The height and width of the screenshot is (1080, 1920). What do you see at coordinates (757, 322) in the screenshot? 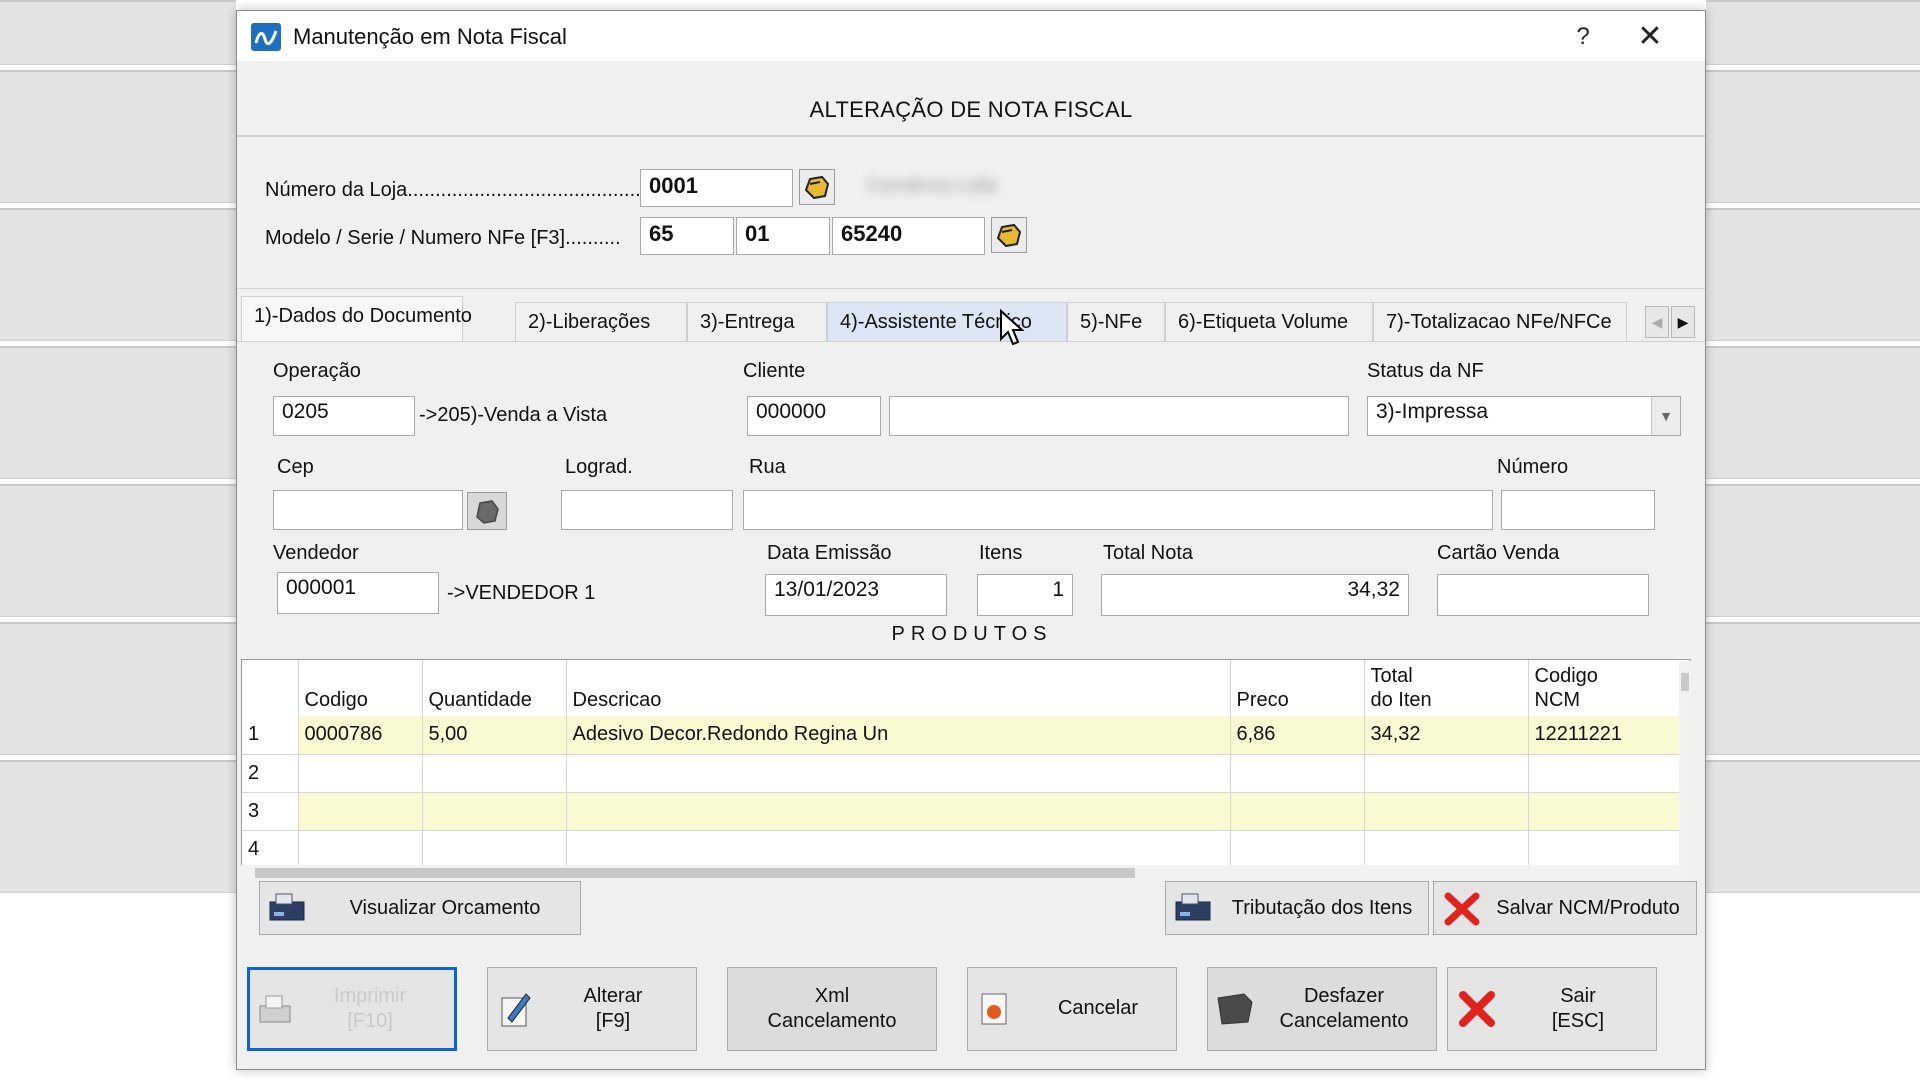
I see `tab-entrega: 3)-Entrega` at bounding box center [757, 322].